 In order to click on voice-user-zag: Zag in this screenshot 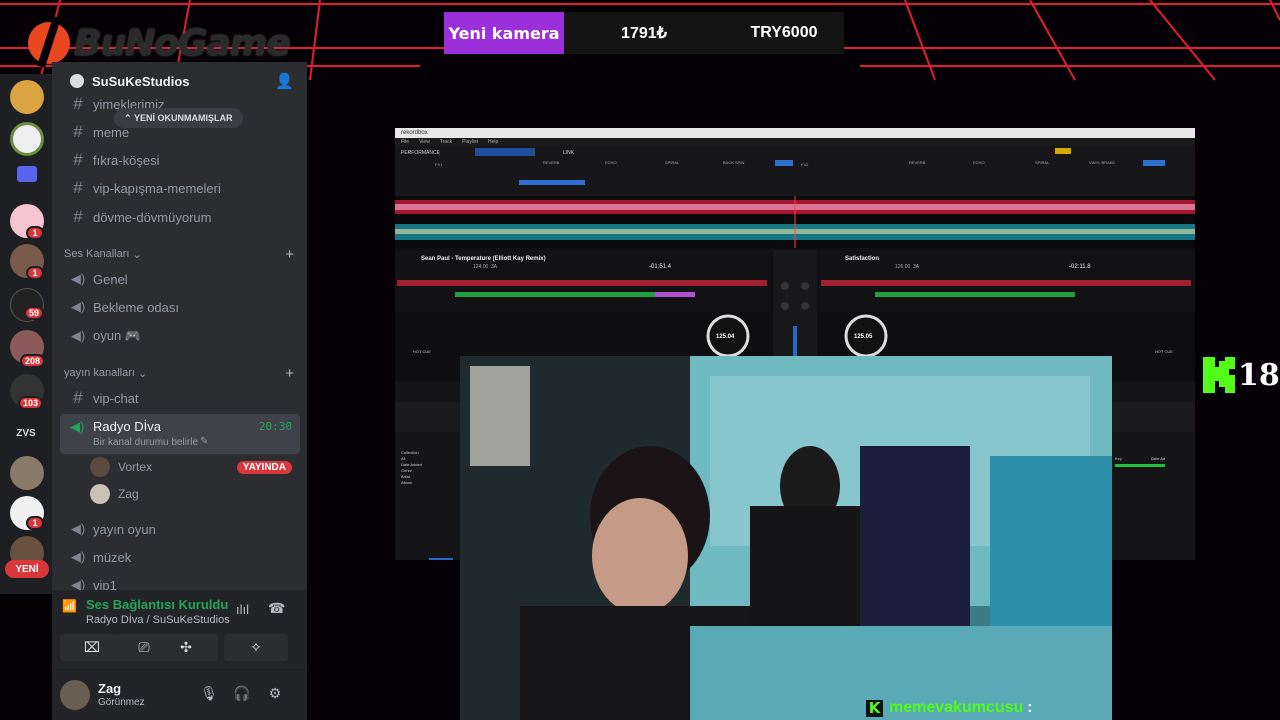, I will do `click(195, 494)`.